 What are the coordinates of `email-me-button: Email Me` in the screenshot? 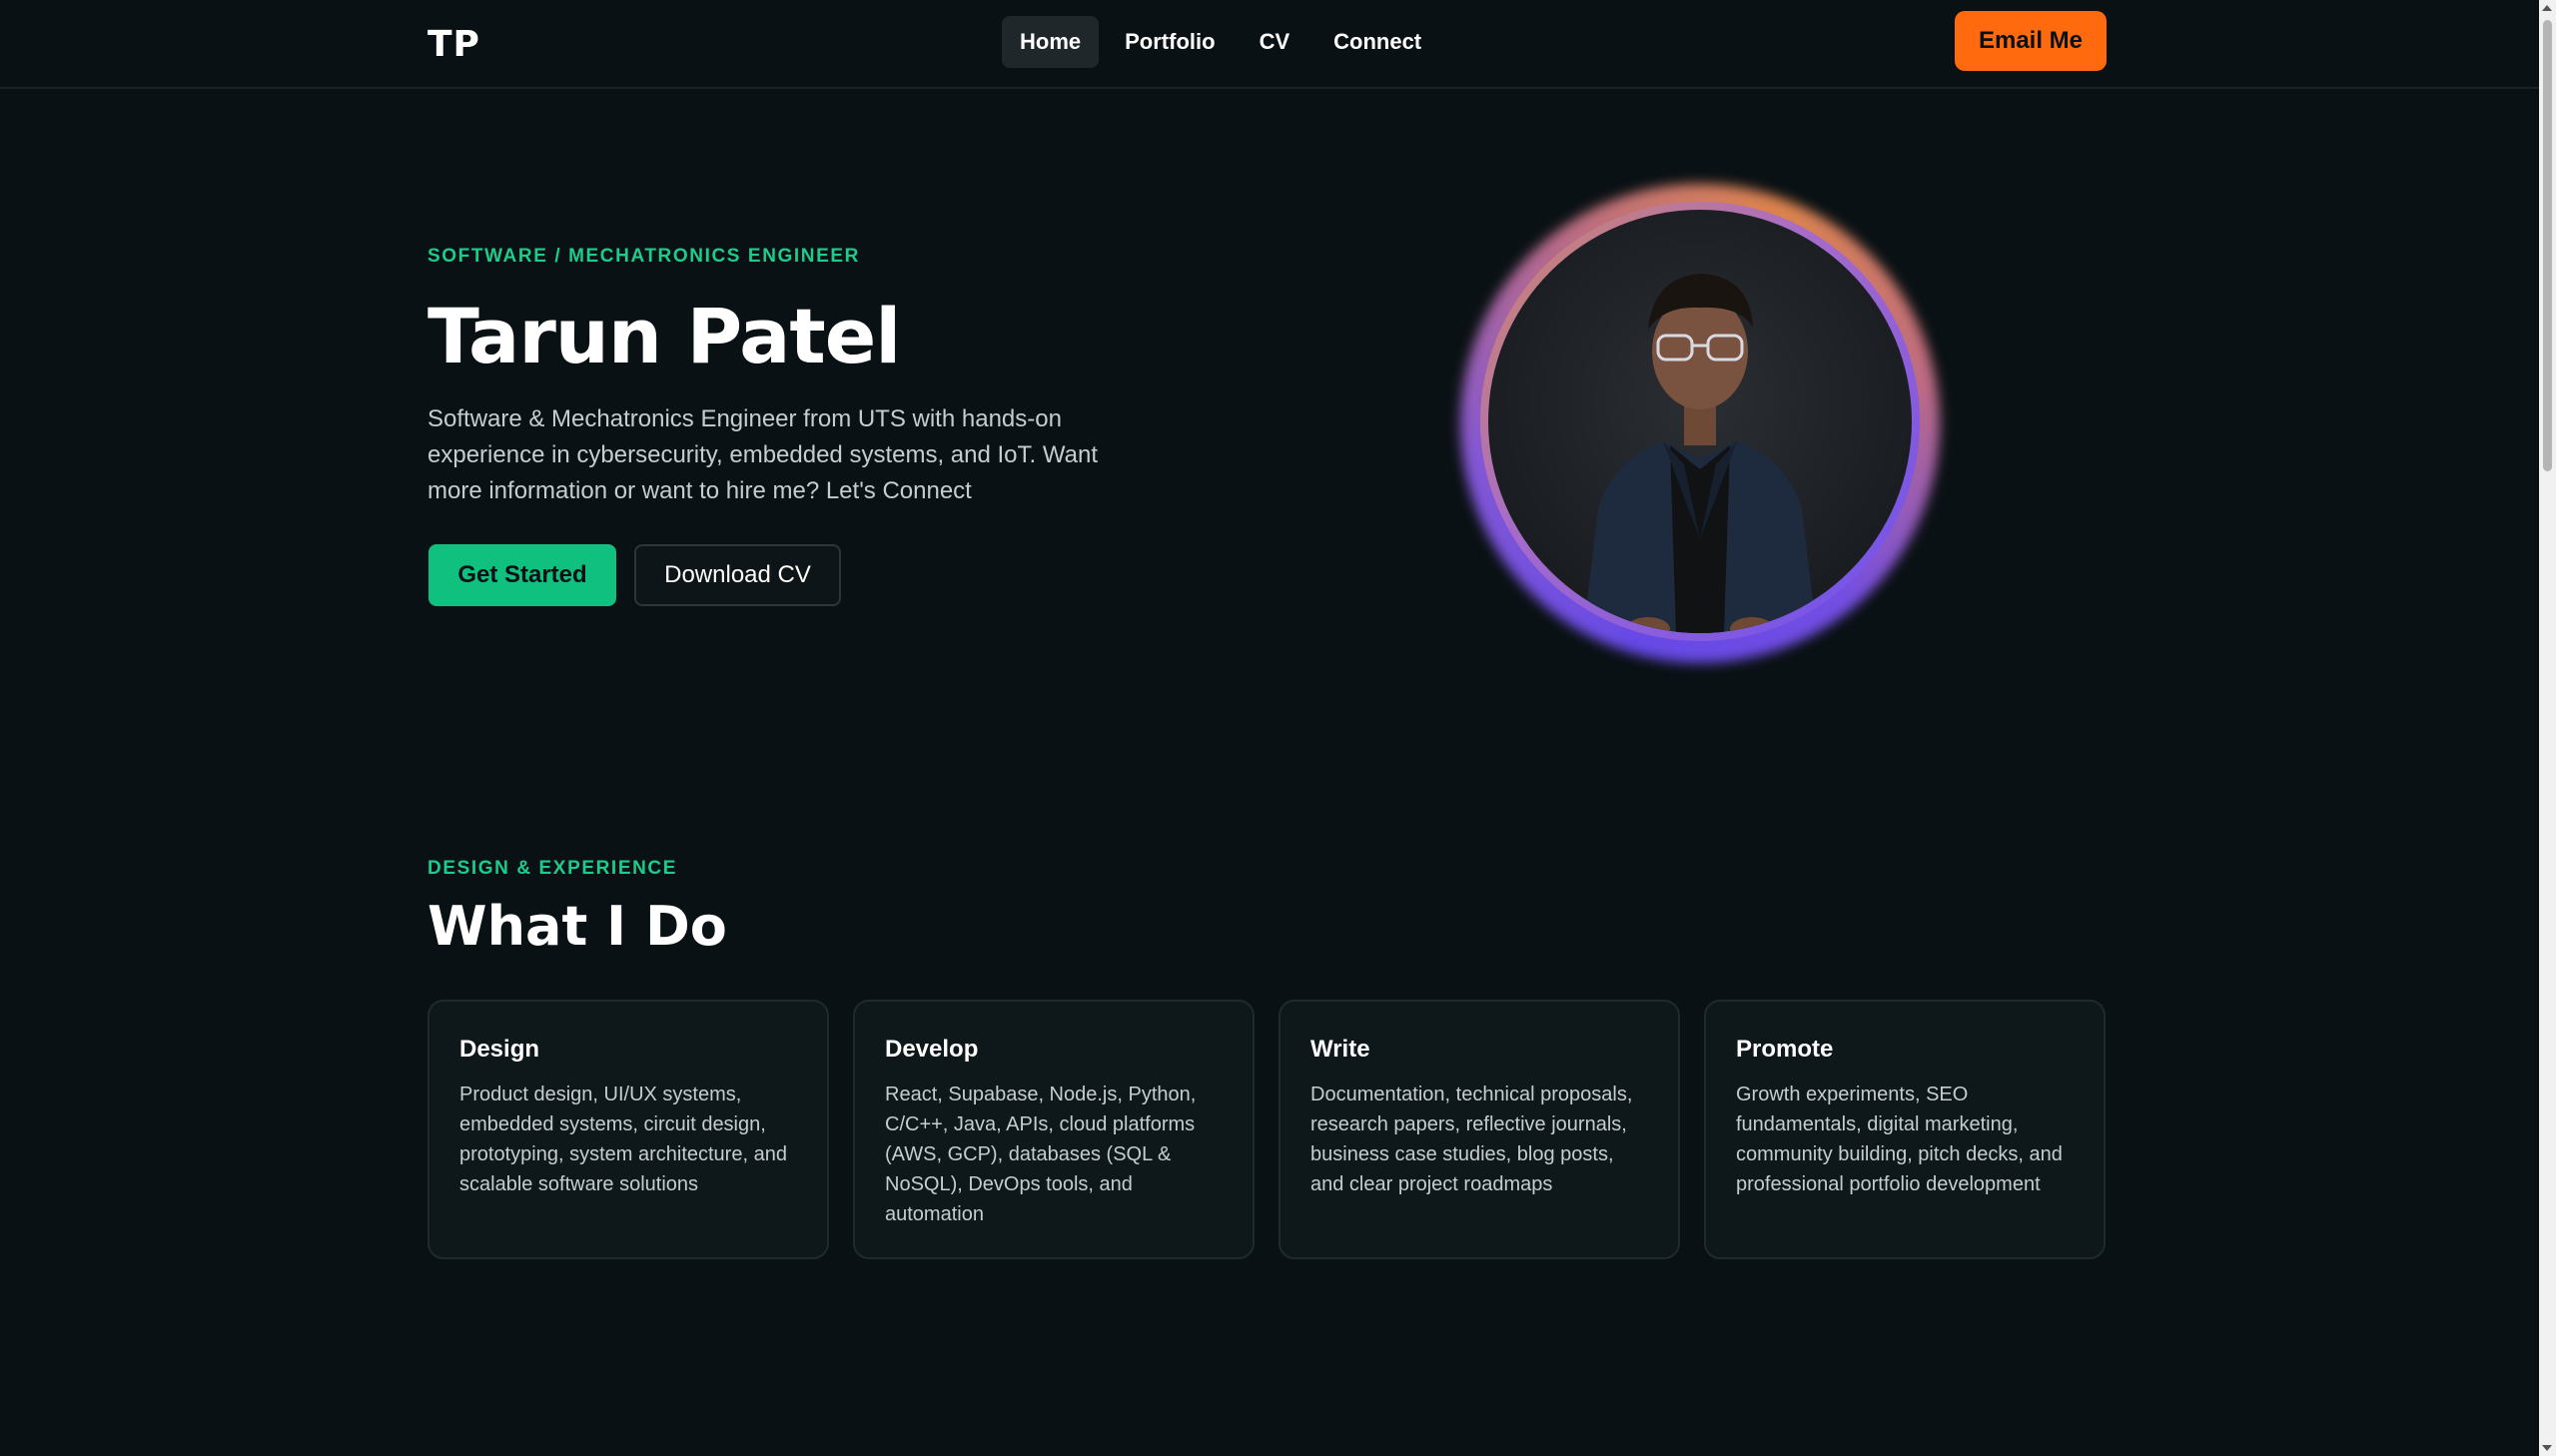 It's located at (2031, 41).